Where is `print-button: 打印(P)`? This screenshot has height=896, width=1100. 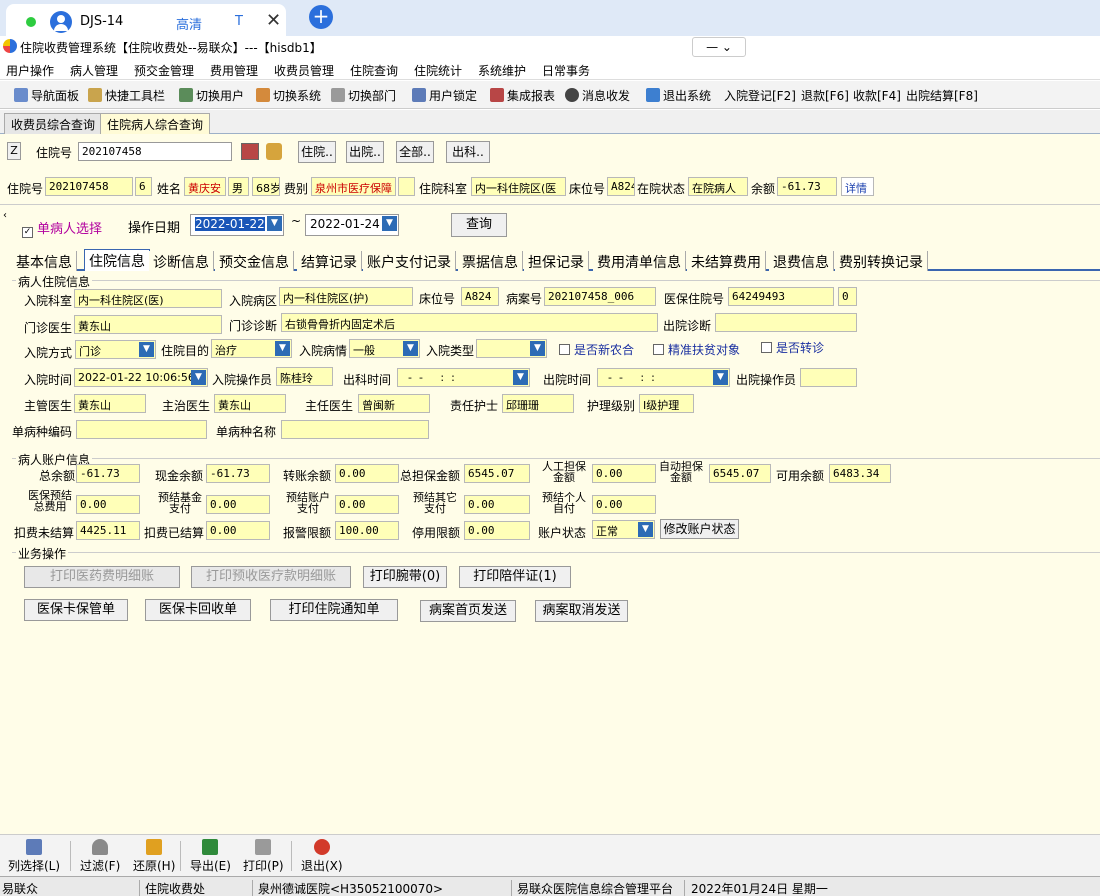
print-button: 打印(P) is located at coordinates (263, 856).